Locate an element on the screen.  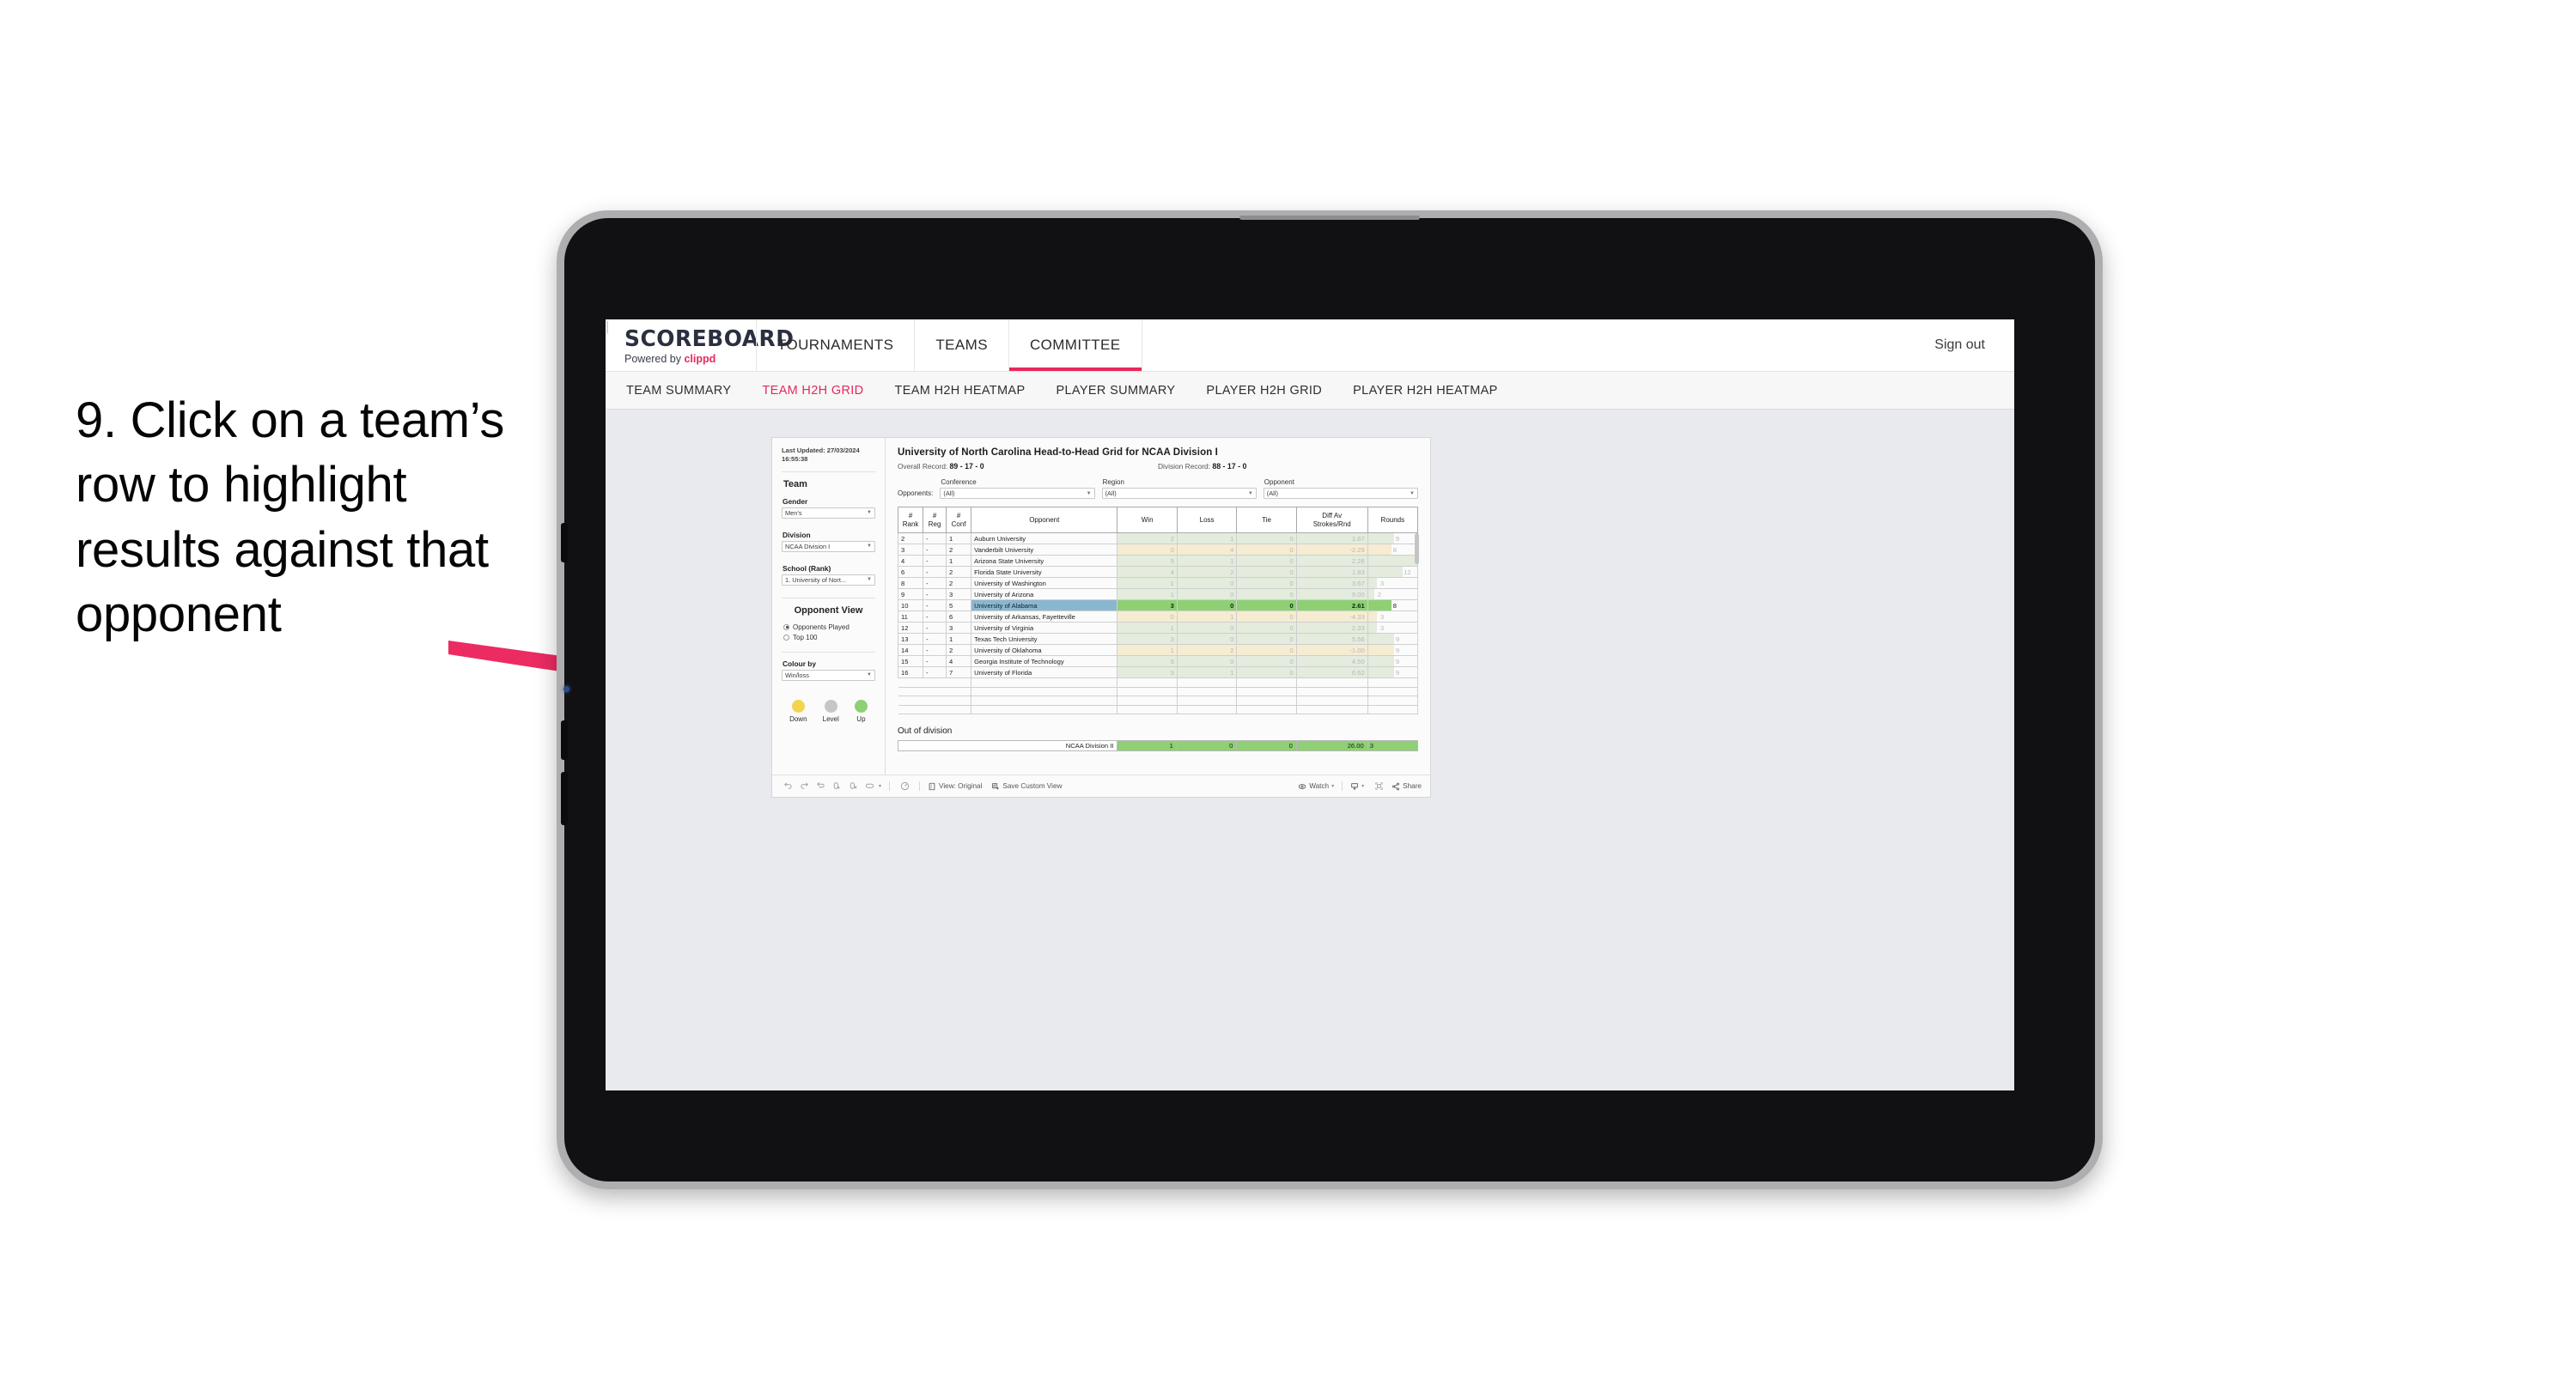
view-original-button: View: Original is located at coordinates (955, 786).